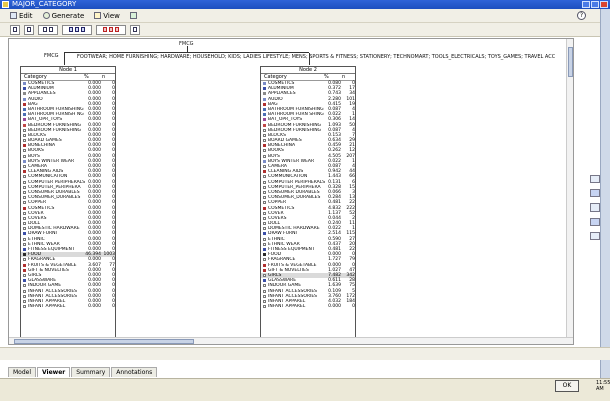 This screenshot has height=401, width=610. What do you see at coordinates (5, 4) in the screenshot?
I see `app-icon` at bounding box center [5, 4].